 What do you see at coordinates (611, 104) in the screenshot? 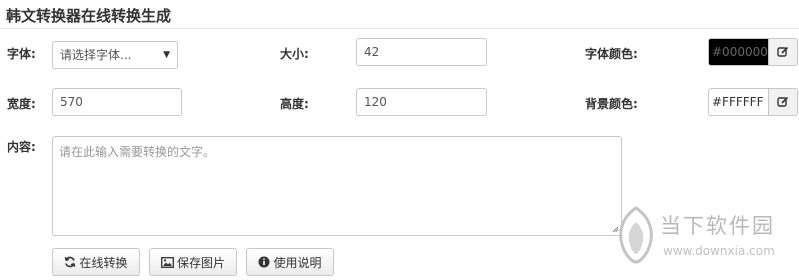
I see `bg-color-label: 背景颜色:` at bounding box center [611, 104].